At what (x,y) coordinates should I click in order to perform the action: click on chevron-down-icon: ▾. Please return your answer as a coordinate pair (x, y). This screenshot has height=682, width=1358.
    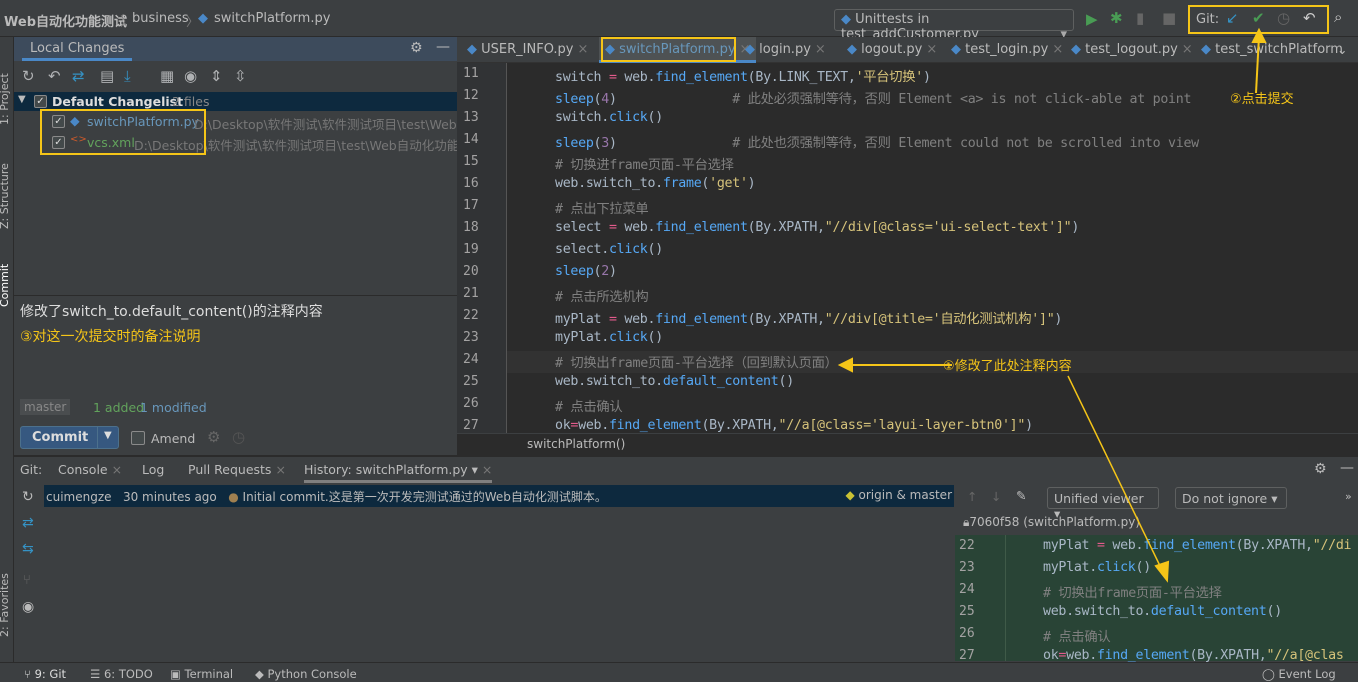
    Looking at the image, I should click on (475, 469).